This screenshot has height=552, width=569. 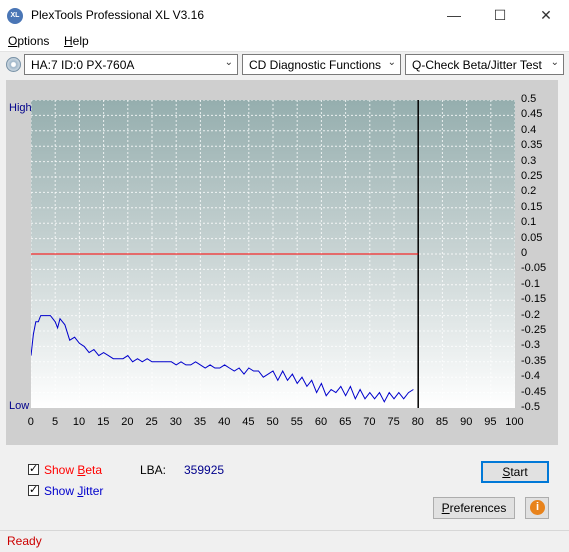 I want to click on menu-help: Help, so click(x=76, y=41).